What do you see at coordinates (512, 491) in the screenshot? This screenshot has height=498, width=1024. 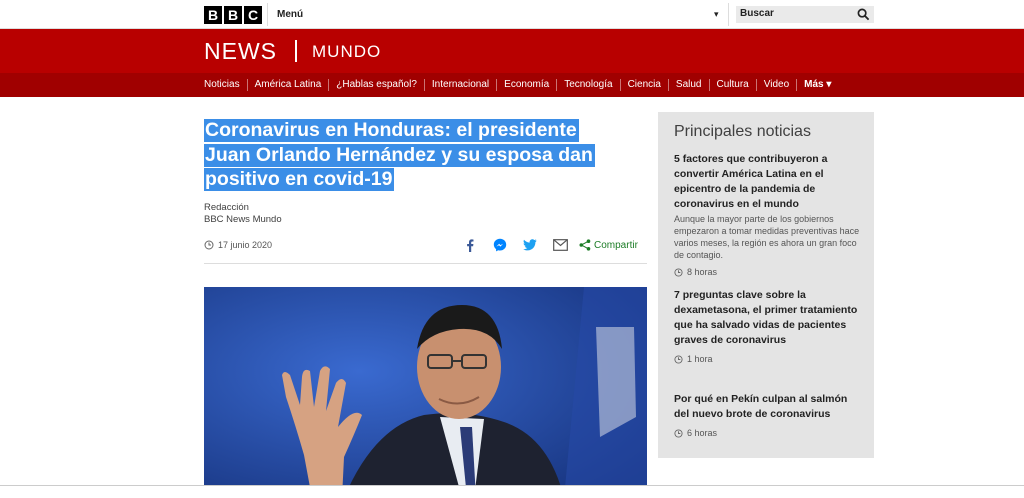 I see `browser-bottom-bar` at bounding box center [512, 491].